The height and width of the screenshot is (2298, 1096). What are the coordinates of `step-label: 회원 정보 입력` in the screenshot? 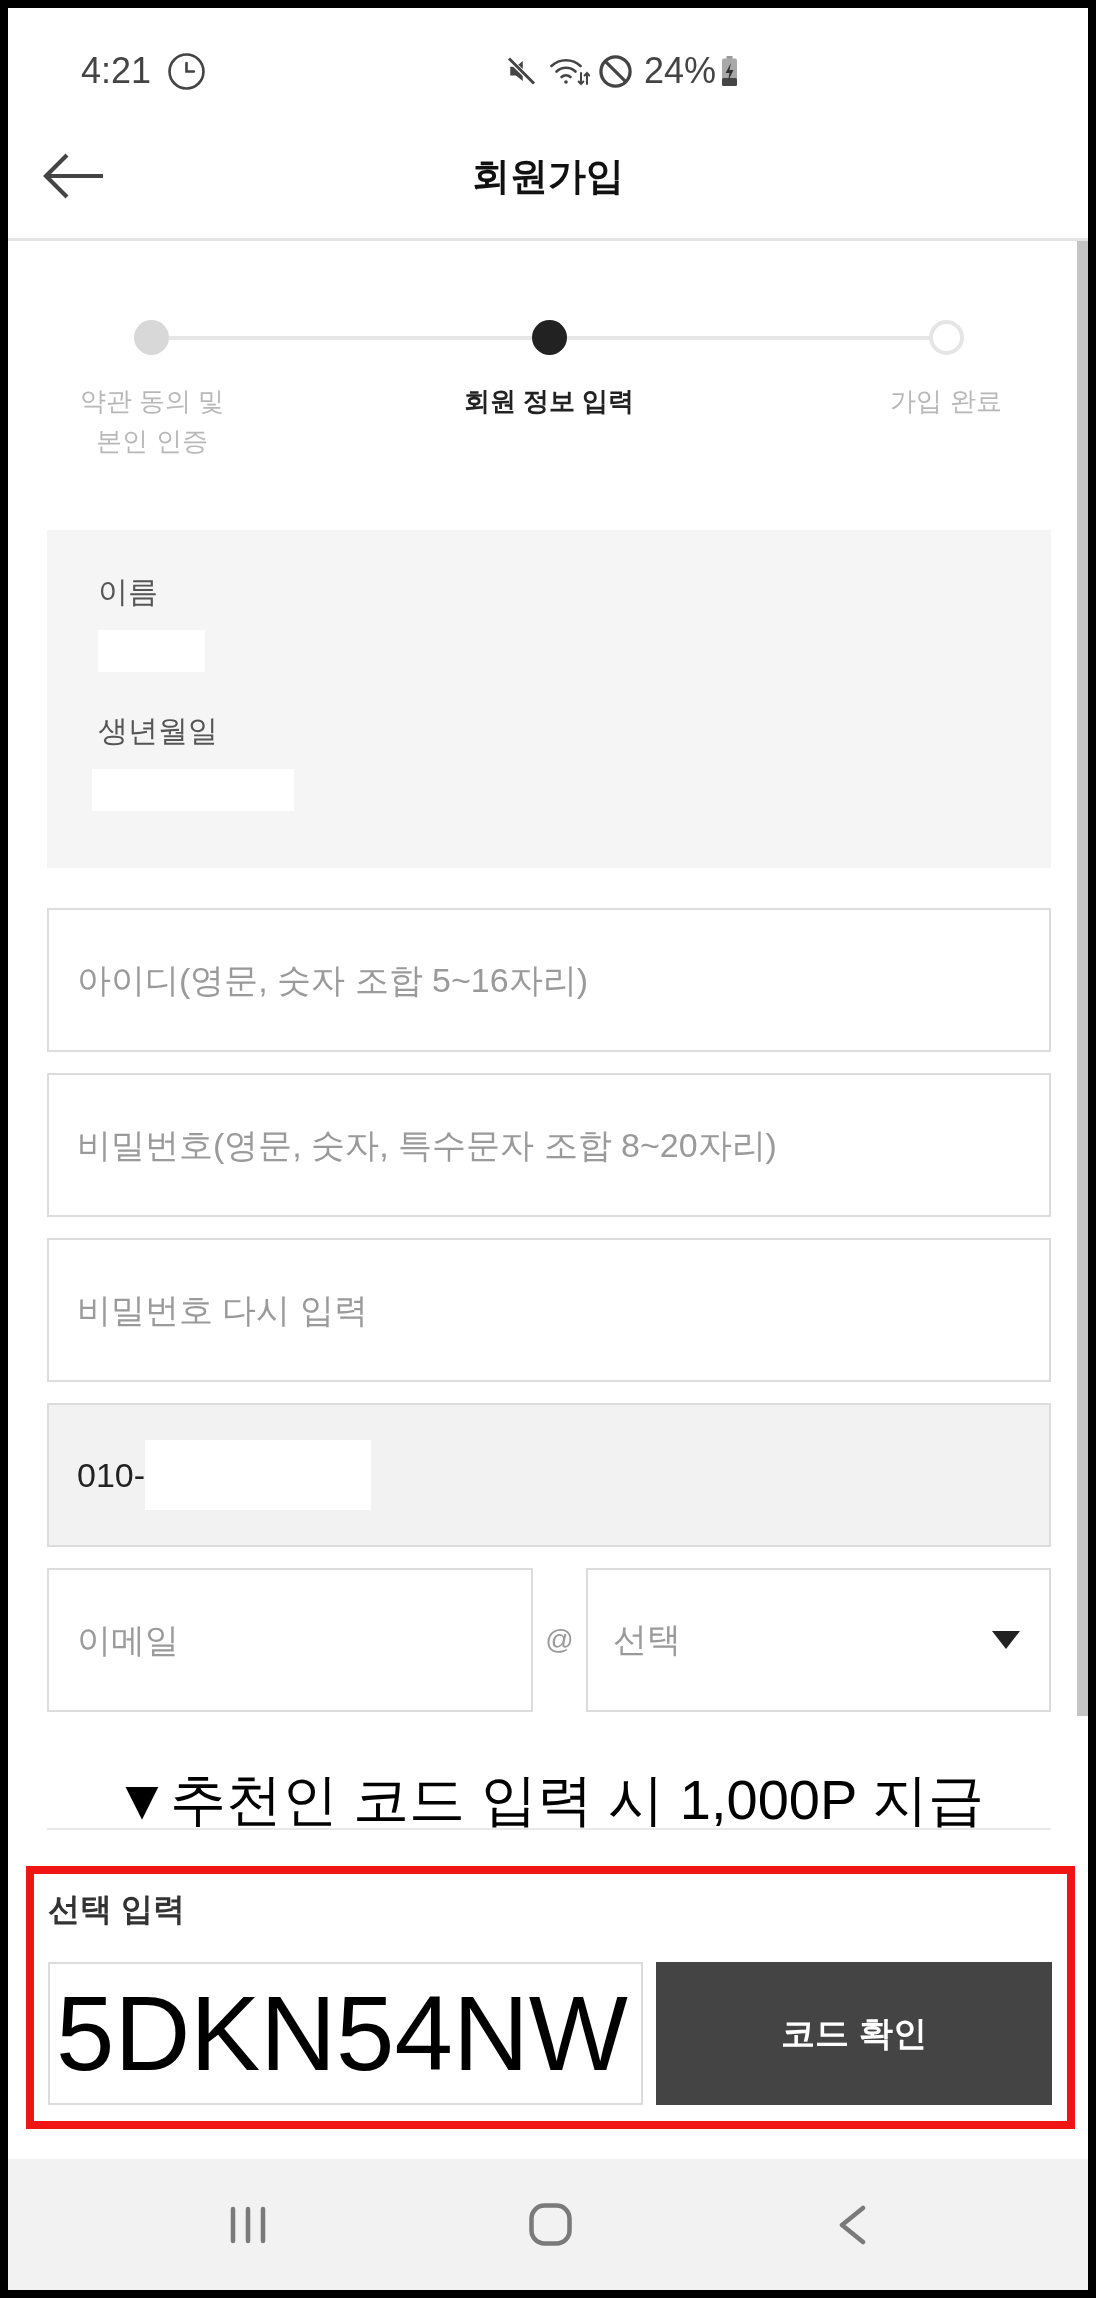 It's located at (549, 401).